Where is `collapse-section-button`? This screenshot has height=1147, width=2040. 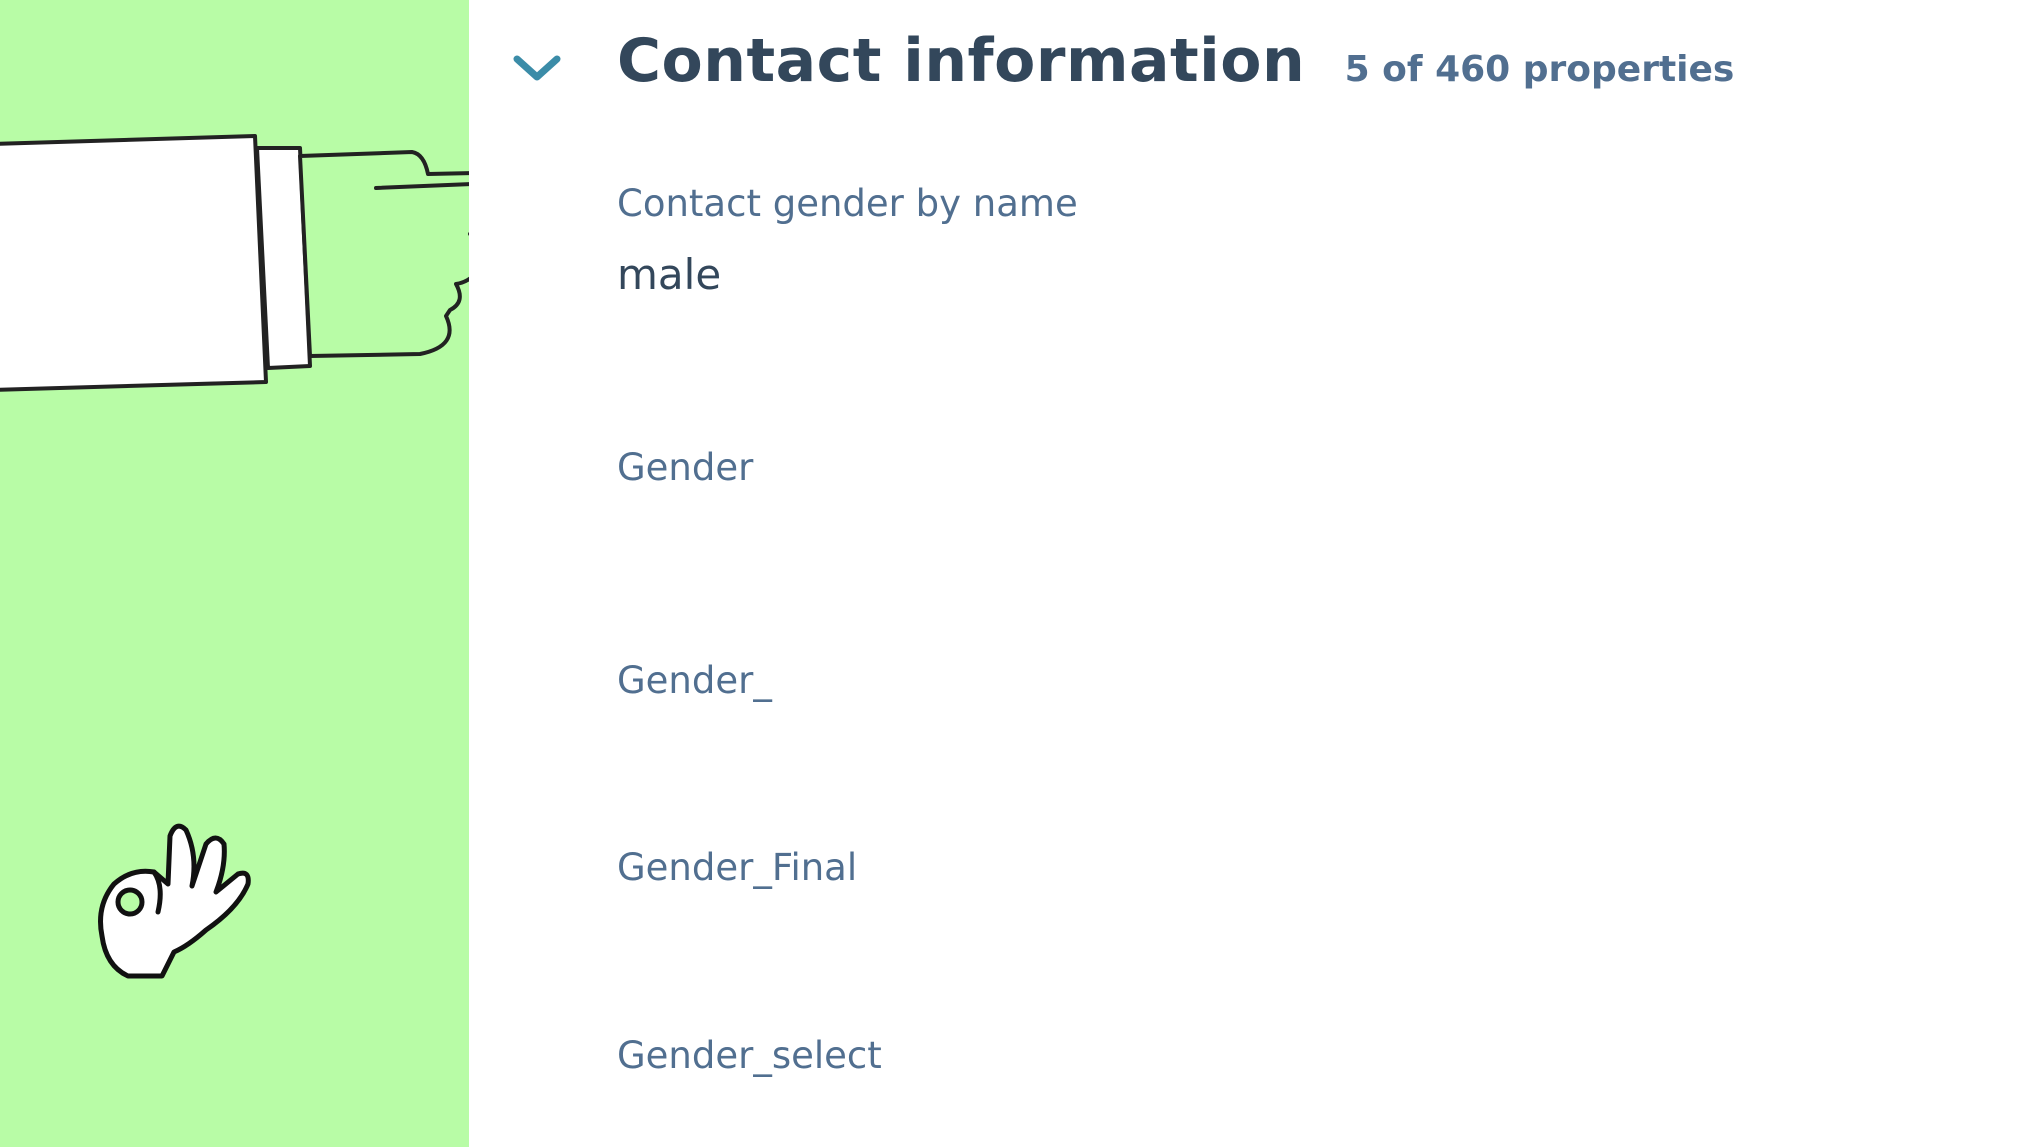
collapse-section-button is located at coordinates (544, 68).